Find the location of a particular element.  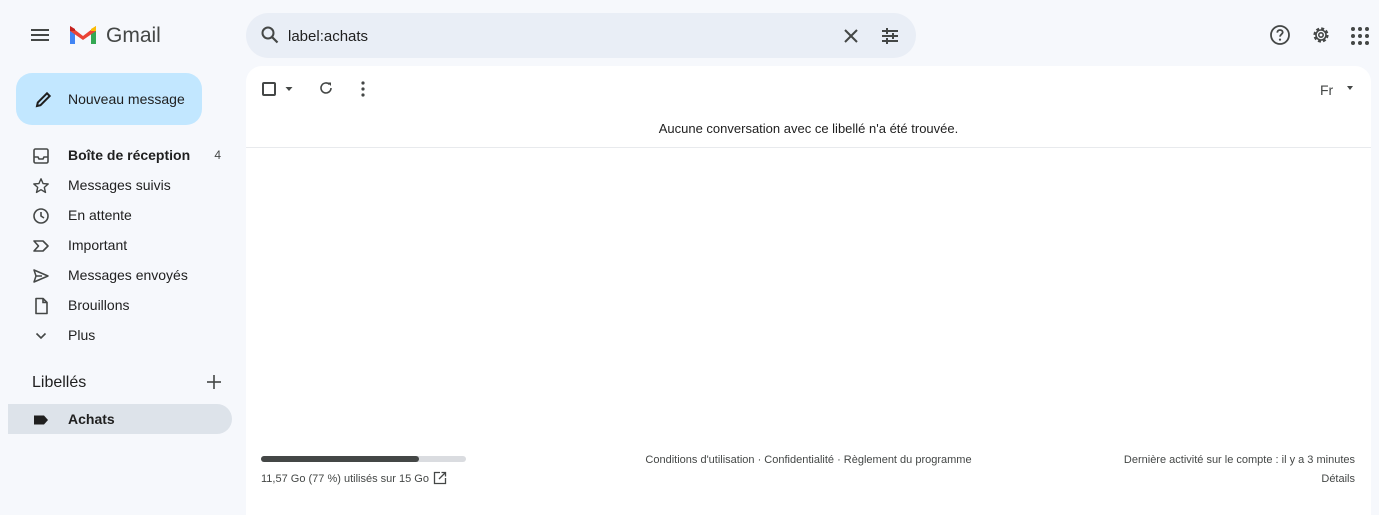

compose-button: Nouveau message is located at coordinates (109, 99).